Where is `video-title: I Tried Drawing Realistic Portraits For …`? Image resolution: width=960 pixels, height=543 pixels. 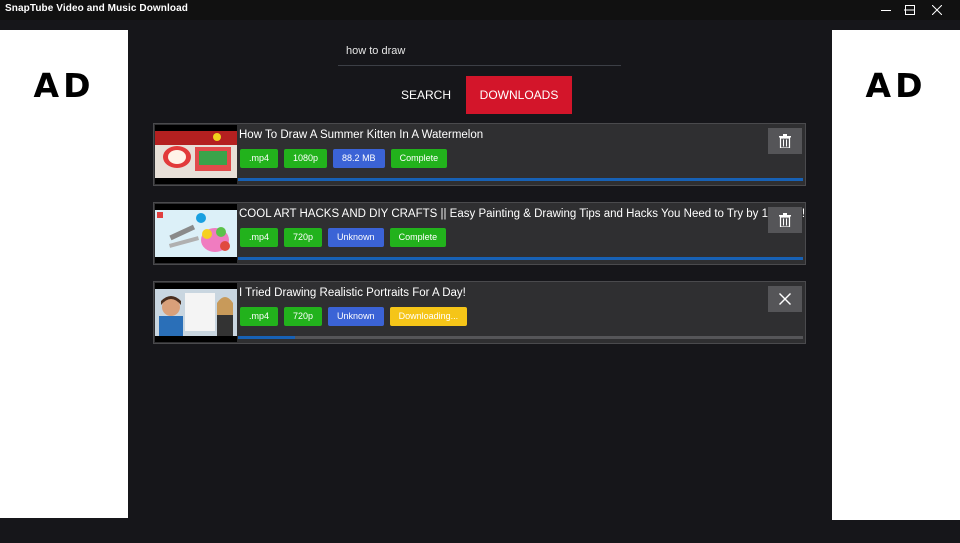 video-title: I Tried Drawing Realistic Portraits For … is located at coordinates (352, 293).